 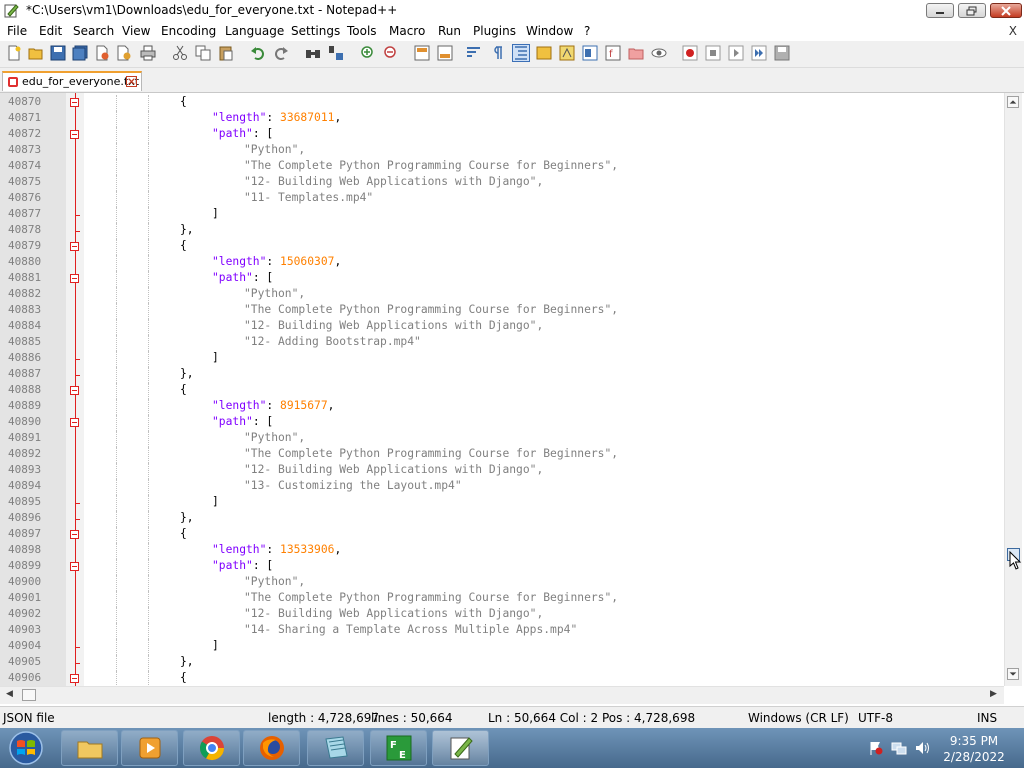 I want to click on document-map-icon, so click(x=567, y=53).